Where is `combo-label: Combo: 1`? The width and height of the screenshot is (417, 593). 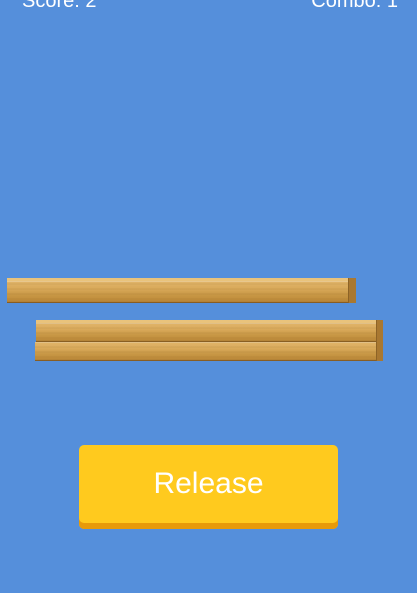
combo-label: Combo: 1 is located at coordinates (354, 6).